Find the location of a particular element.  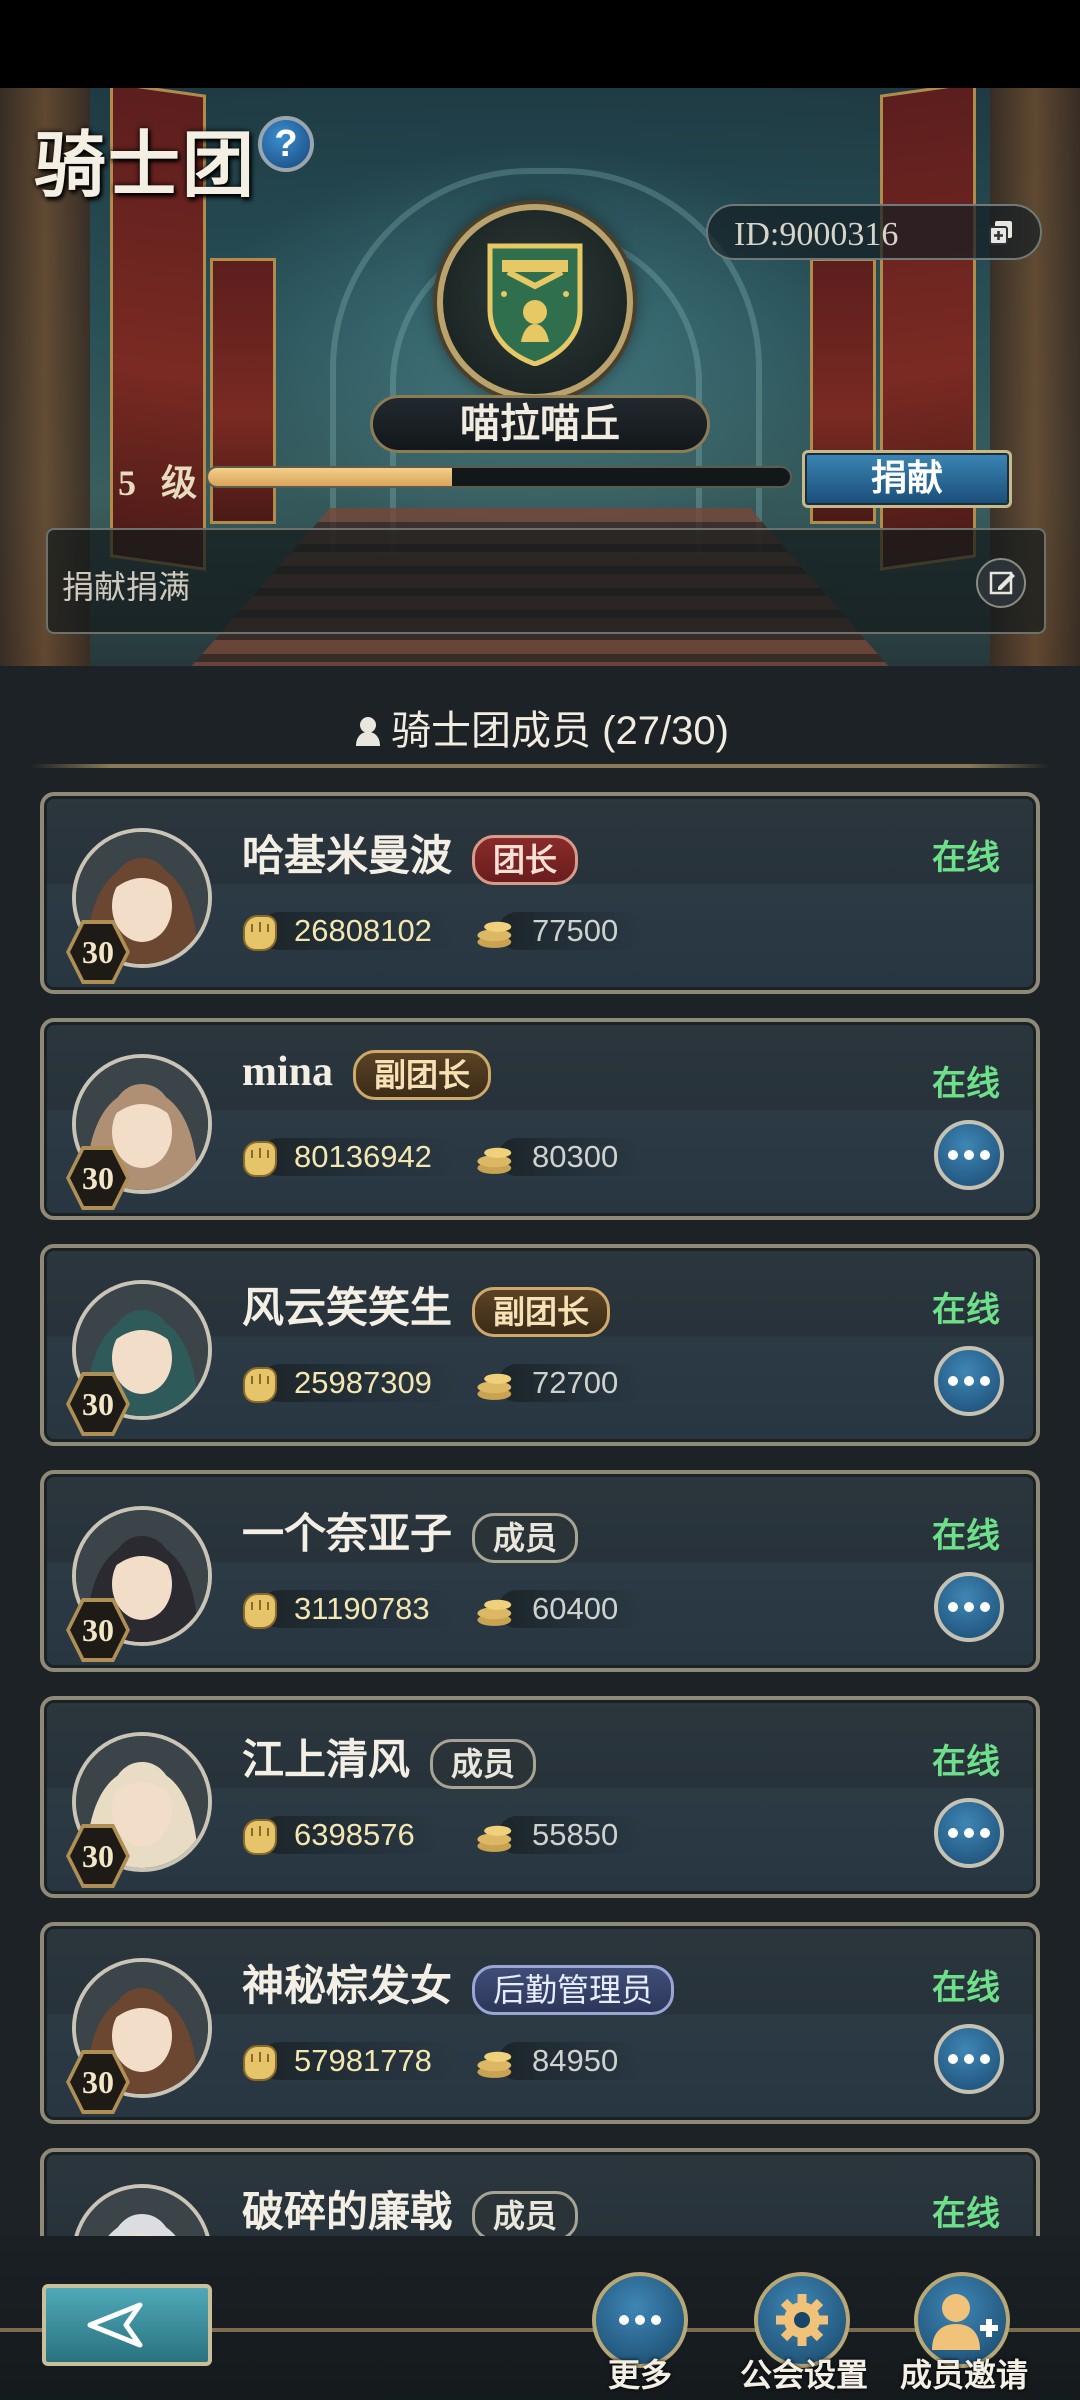

back-button is located at coordinates (127, 2325).